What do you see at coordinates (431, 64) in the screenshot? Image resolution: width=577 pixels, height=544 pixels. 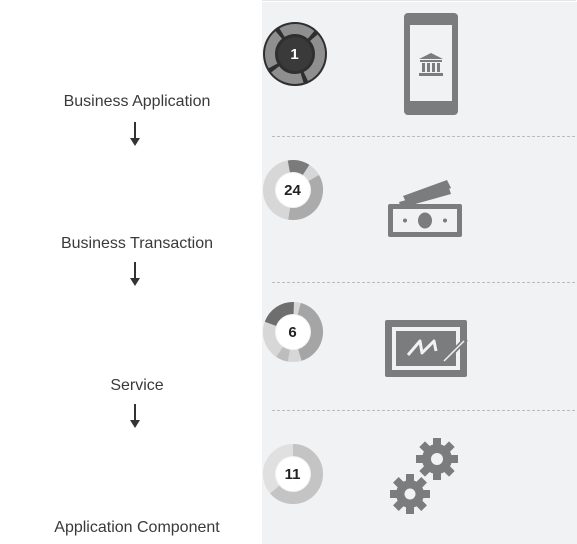 I see `mobile-bank-icon` at bounding box center [431, 64].